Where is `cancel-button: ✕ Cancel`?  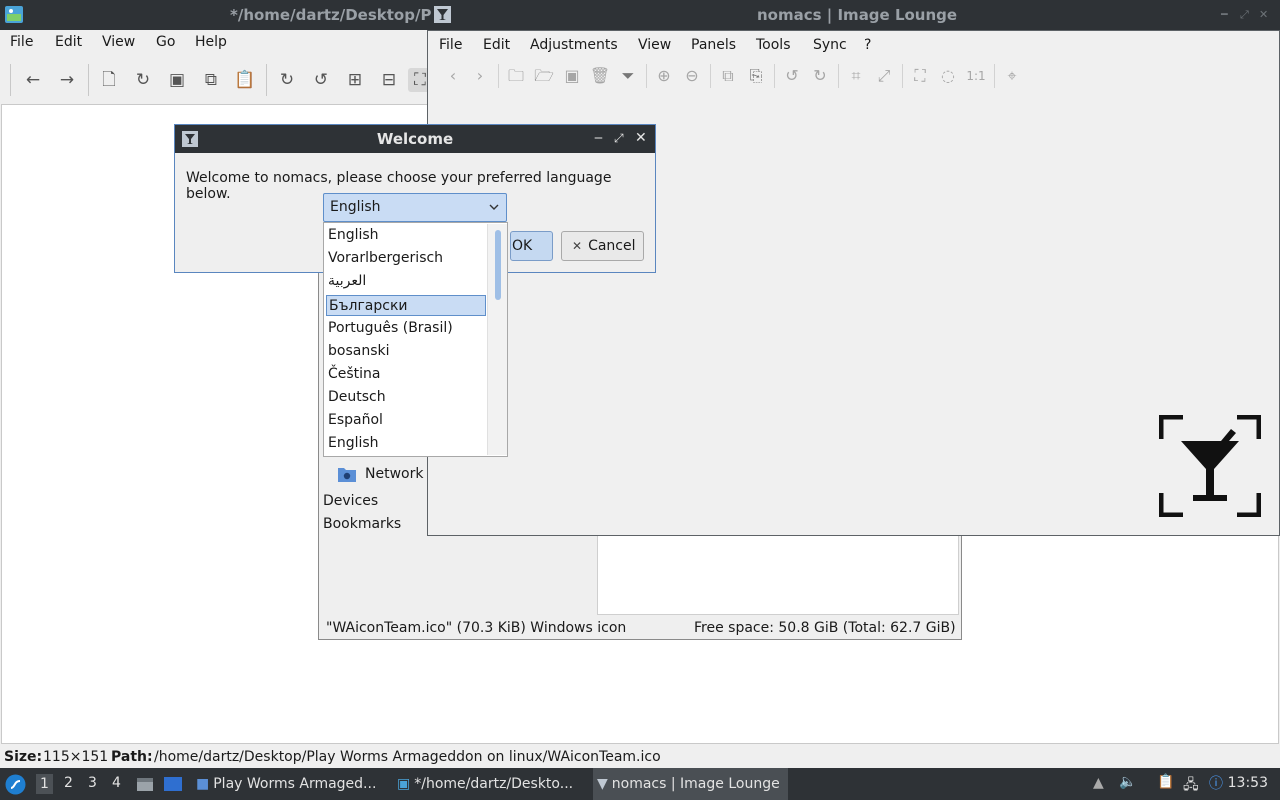 cancel-button: ✕ Cancel is located at coordinates (602, 246).